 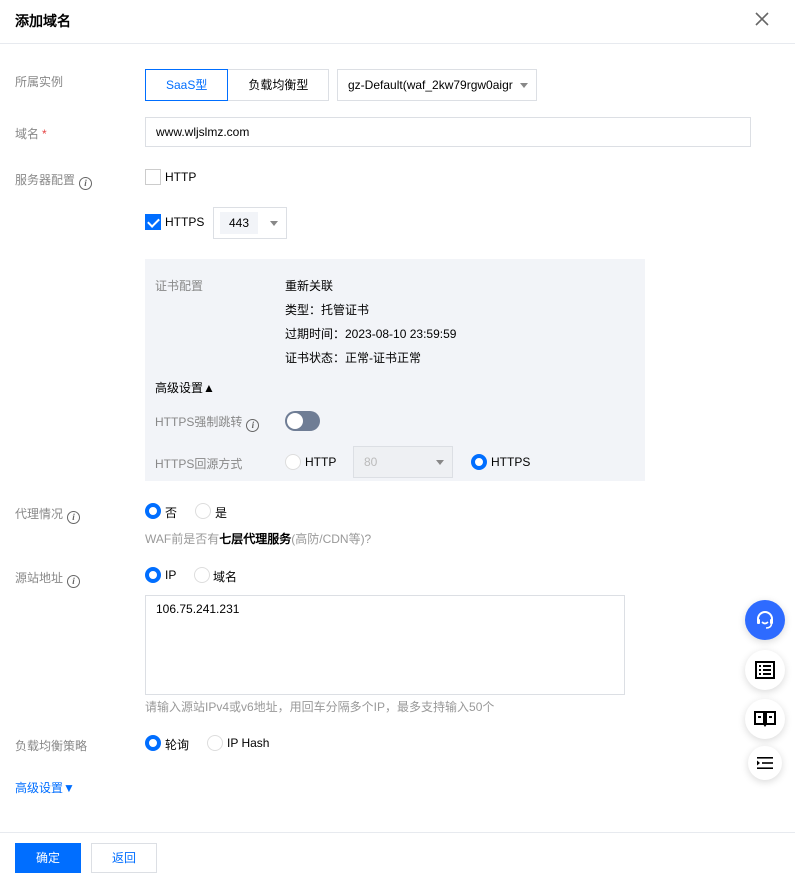 What do you see at coordinates (45, 787) in the screenshot?
I see `advanced-settings-toggle: 高级设置▼` at bounding box center [45, 787].